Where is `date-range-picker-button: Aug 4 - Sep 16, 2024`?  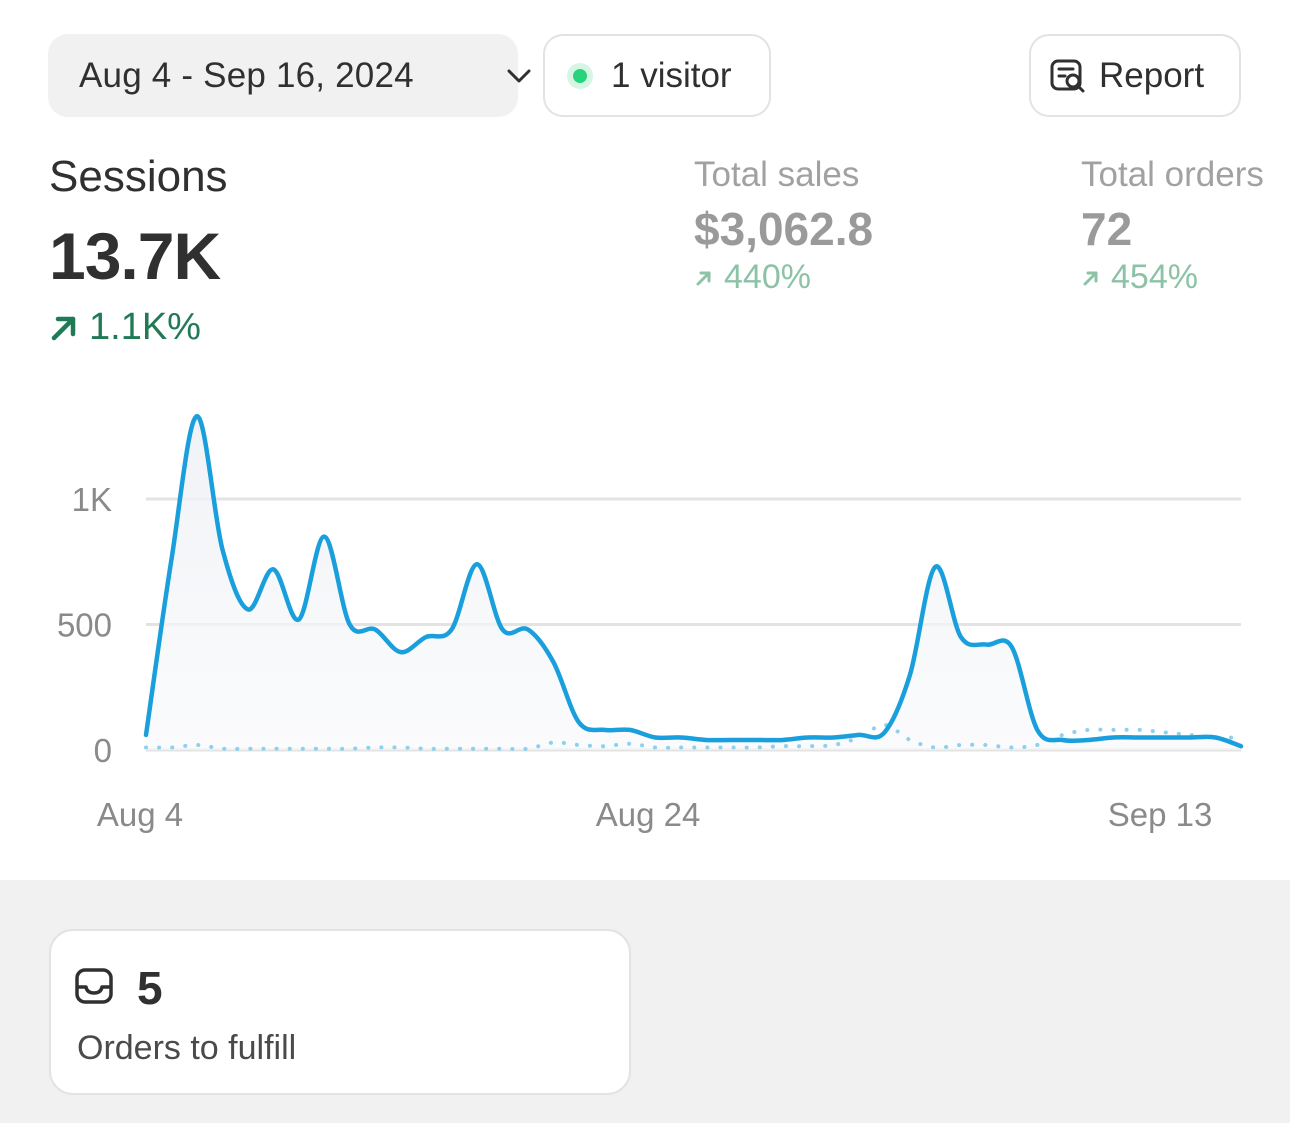 date-range-picker-button: Aug 4 - Sep 16, 2024 is located at coordinates (289, 75).